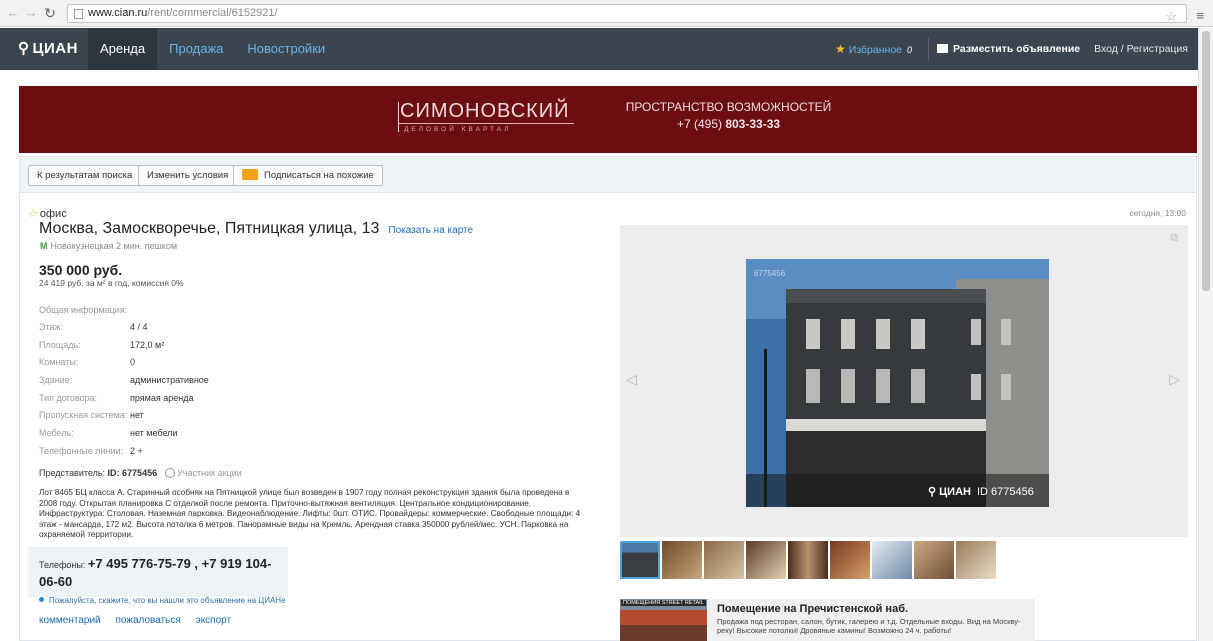  What do you see at coordinates (73, 473) in the screenshot?
I see `agent-label: Представитель:` at bounding box center [73, 473].